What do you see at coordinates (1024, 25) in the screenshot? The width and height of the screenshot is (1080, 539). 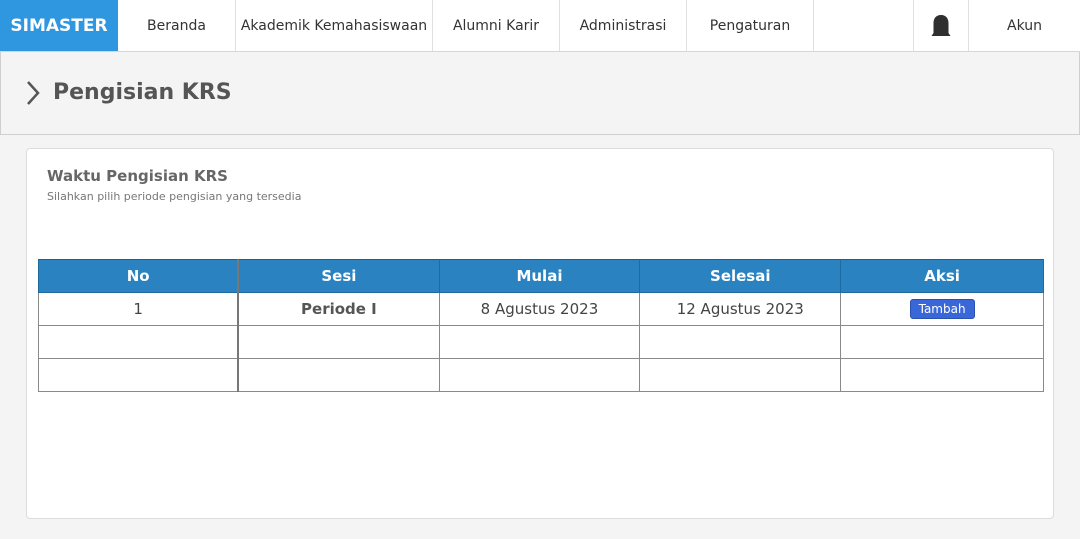 I see `account-menu: Akun` at bounding box center [1024, 25].